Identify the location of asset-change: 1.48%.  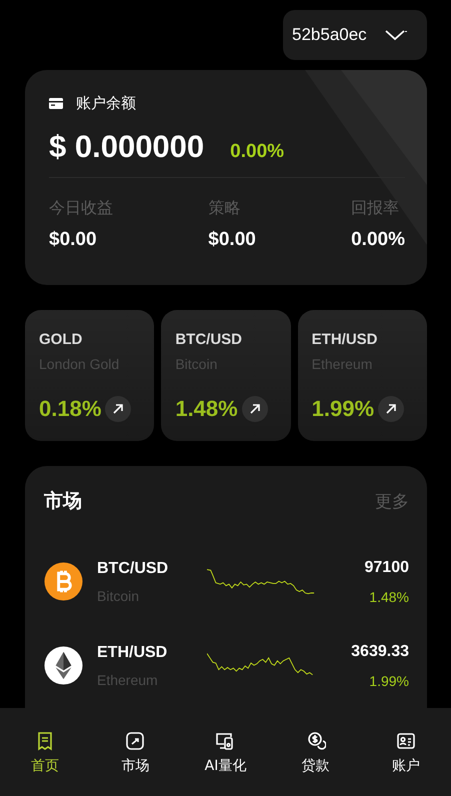
(206, 409).